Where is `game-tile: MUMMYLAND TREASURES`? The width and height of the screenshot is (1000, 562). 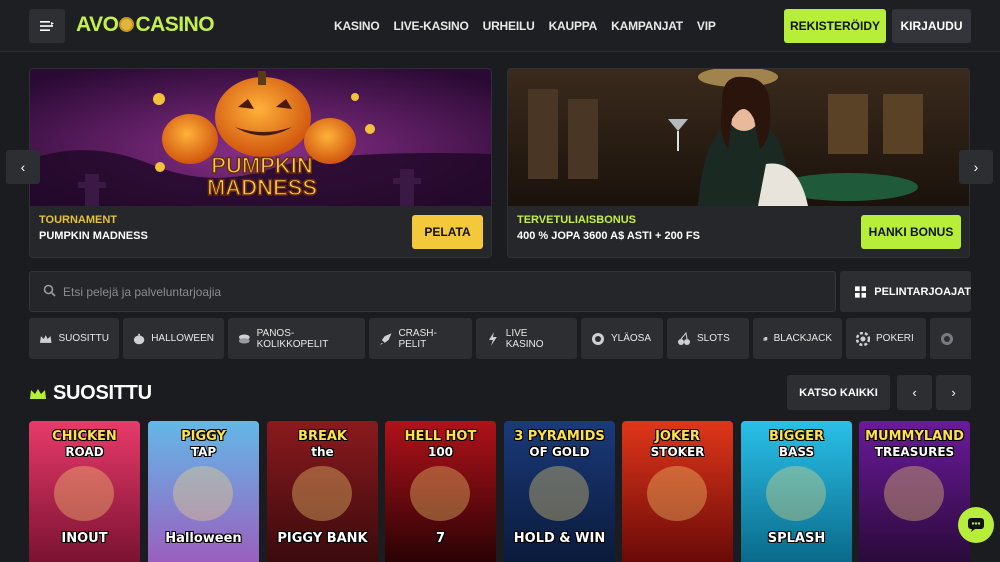
game-tile: MUMMYLAND TREASURES is located at coordinates (914, 491).